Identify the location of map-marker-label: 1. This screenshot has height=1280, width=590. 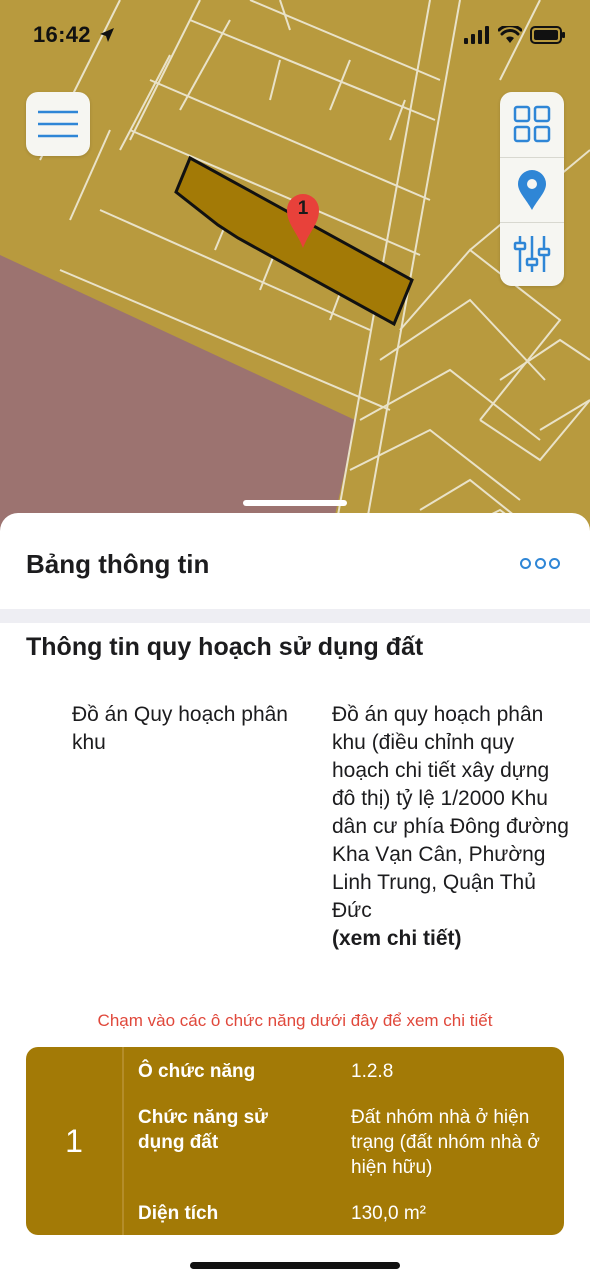
(303, 208).